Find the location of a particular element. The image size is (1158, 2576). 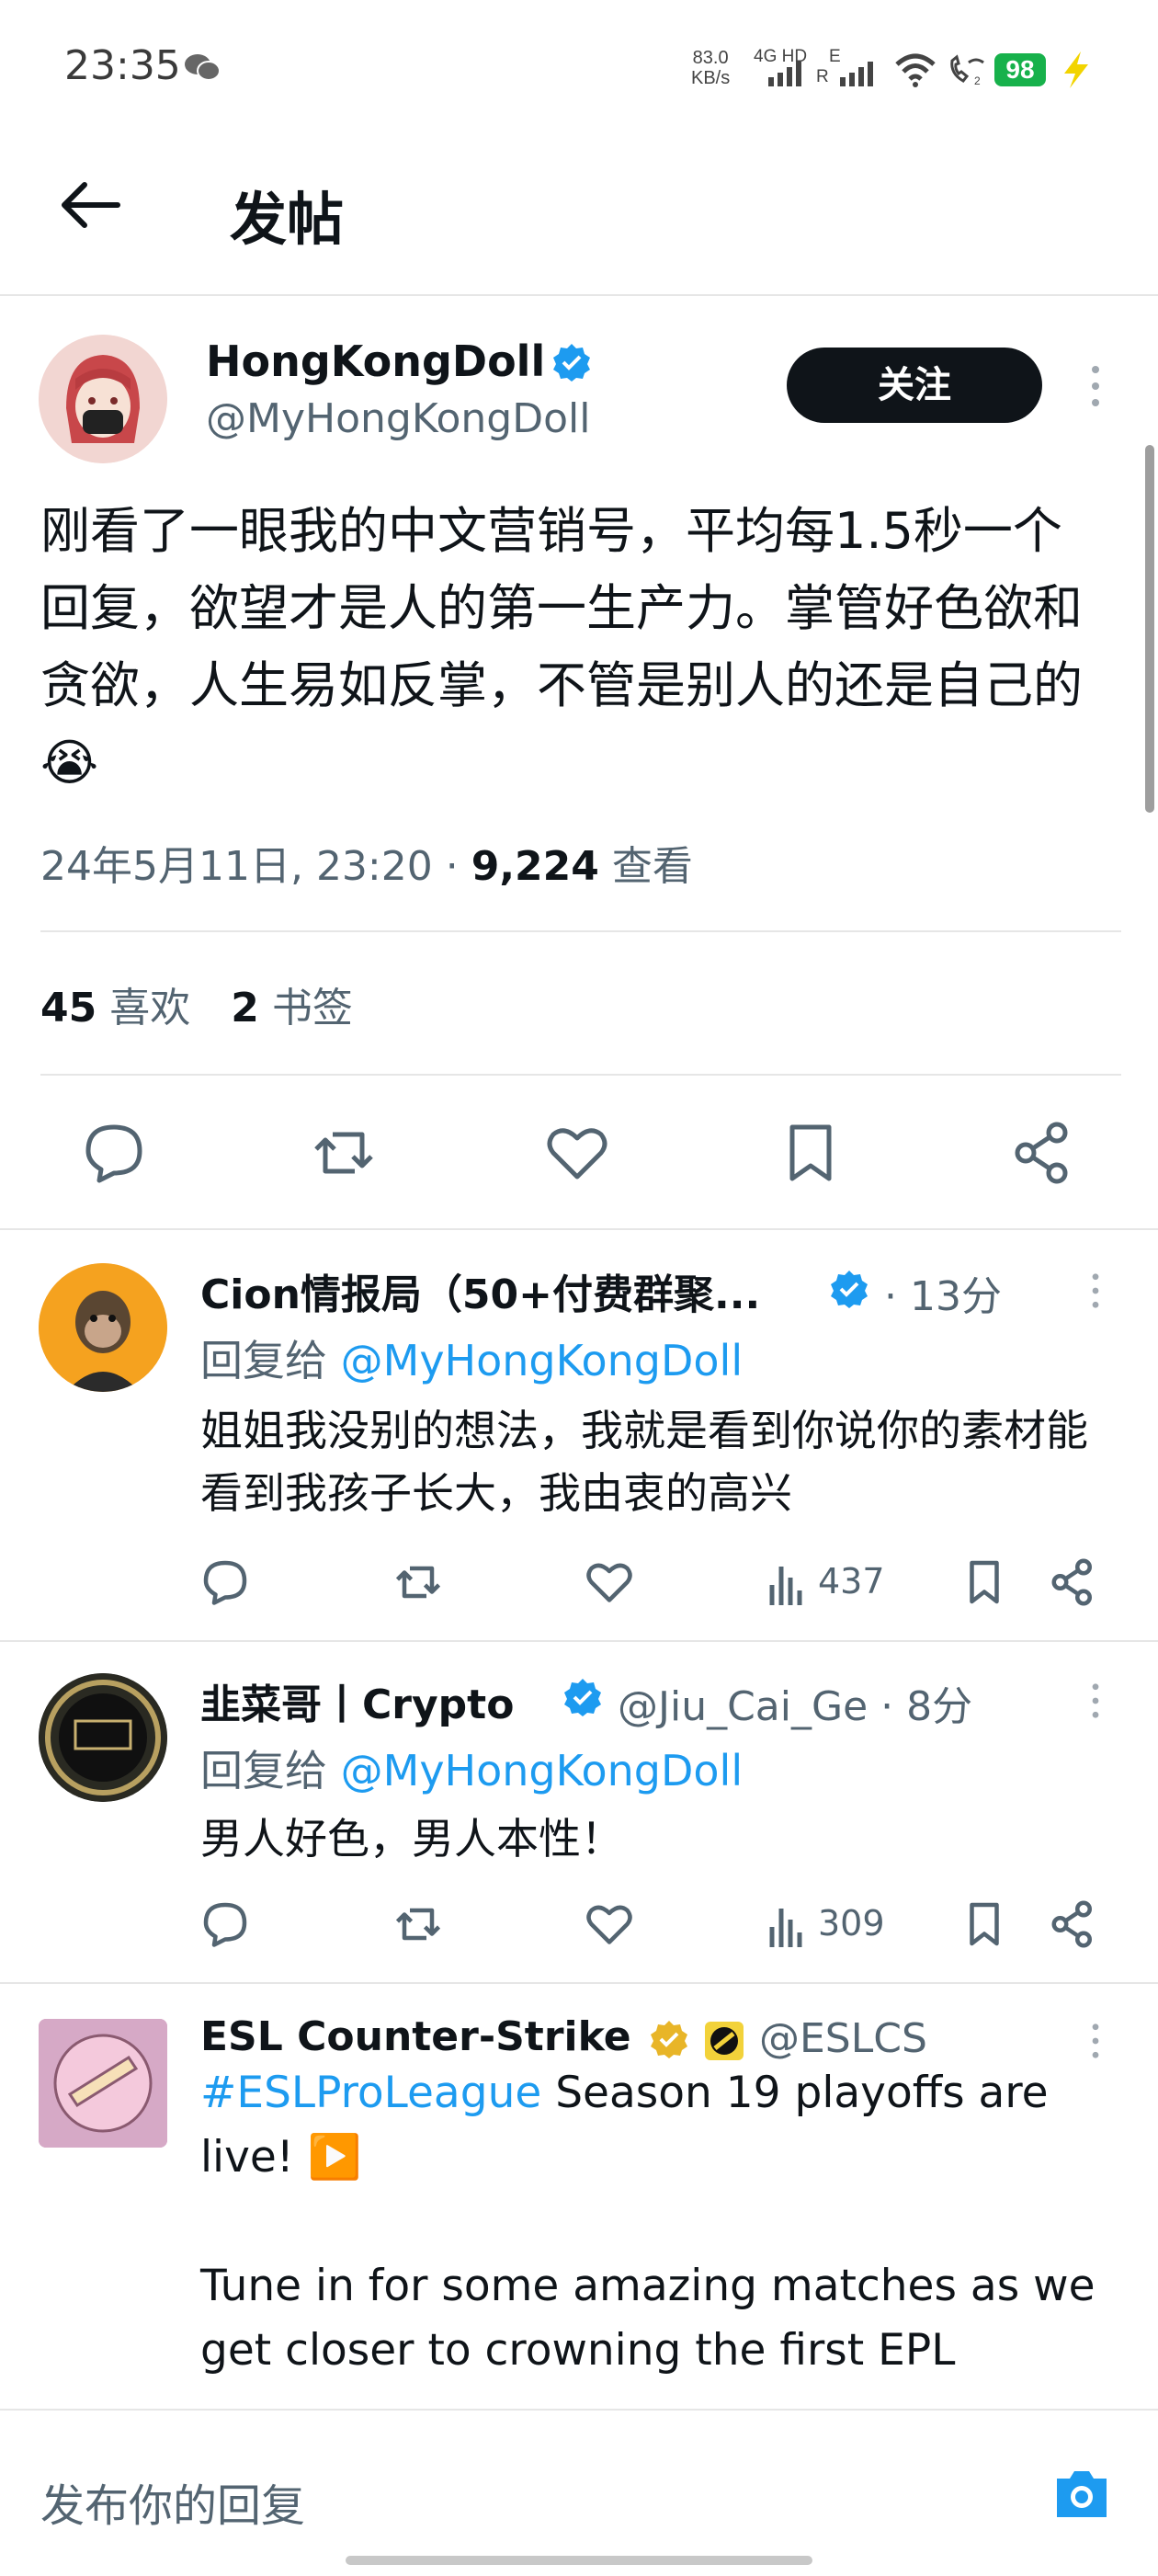

author-handle: @MyHongKongDoll is located at coordinates (398, 418).